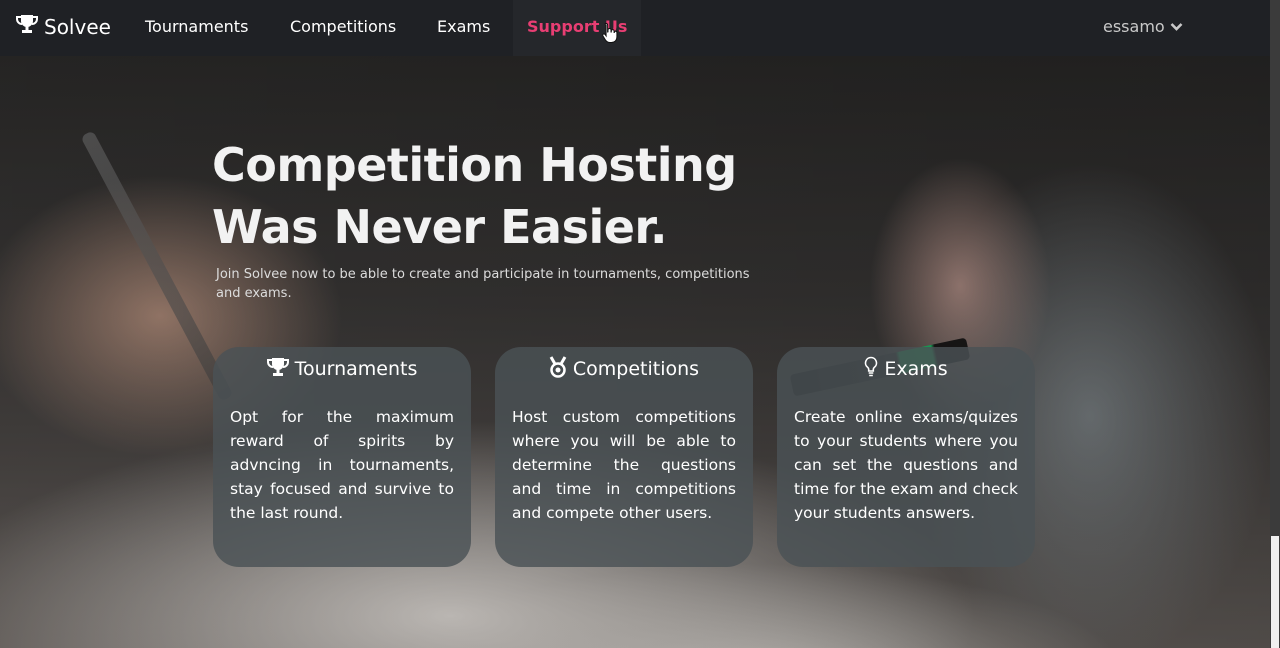  Describe the element at coordinates (440, 227) in the screenshot. I see `hero-title-line2: Was Never Easier.` at that location.